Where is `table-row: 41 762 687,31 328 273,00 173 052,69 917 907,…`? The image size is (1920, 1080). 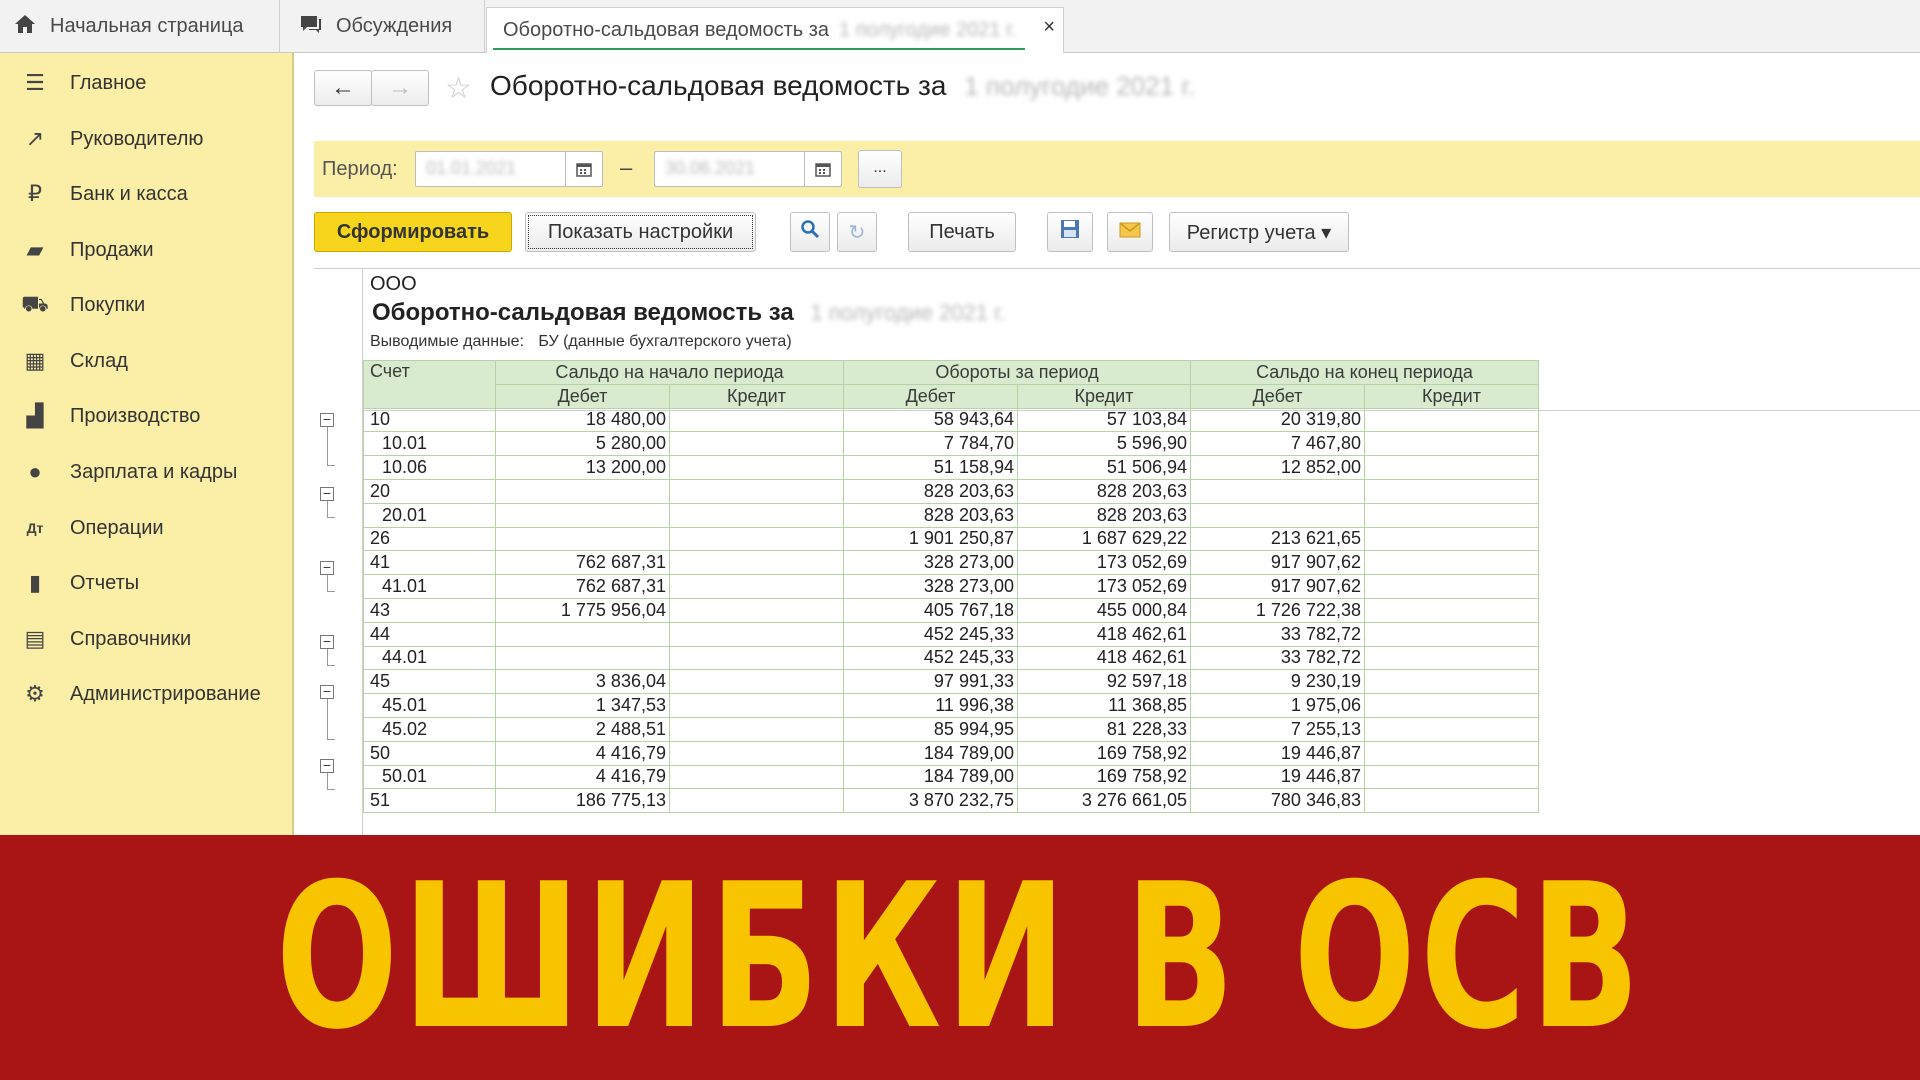
table-row: 41 762 687,31 328 273,00 173 052,69 917 907,… is located at coordinates (951, 563).